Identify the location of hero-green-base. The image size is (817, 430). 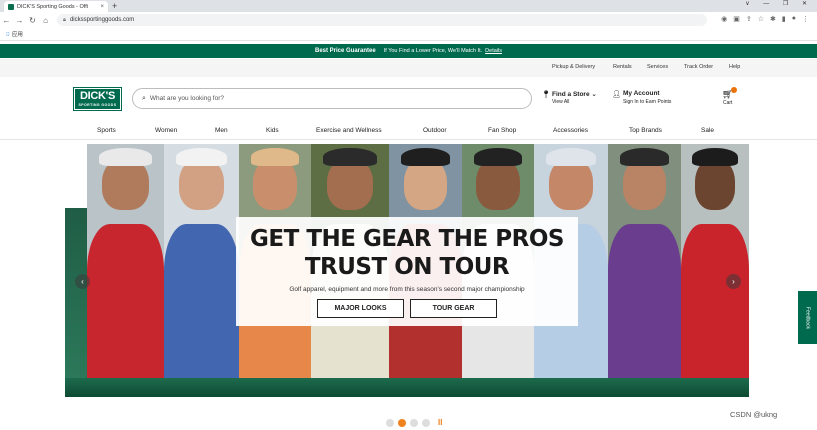
(407, 387).